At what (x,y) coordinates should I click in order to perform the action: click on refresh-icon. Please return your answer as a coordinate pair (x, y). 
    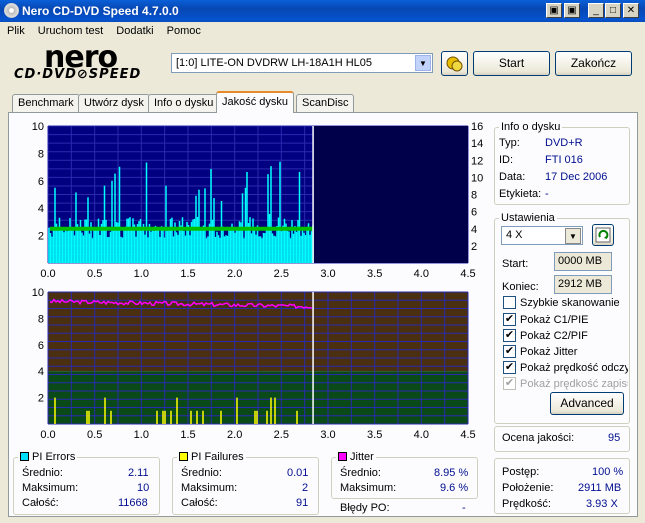
    Looking at the image, I should click on (603, 235).